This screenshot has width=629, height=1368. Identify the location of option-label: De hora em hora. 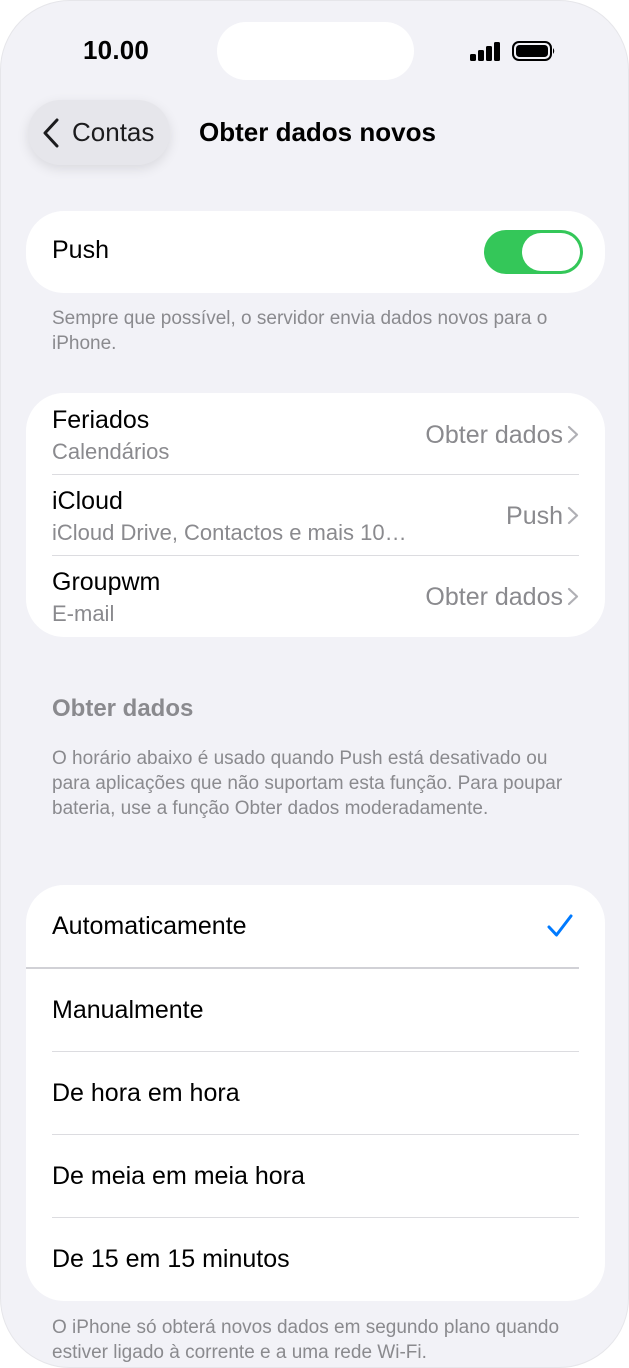
(146, 1093).